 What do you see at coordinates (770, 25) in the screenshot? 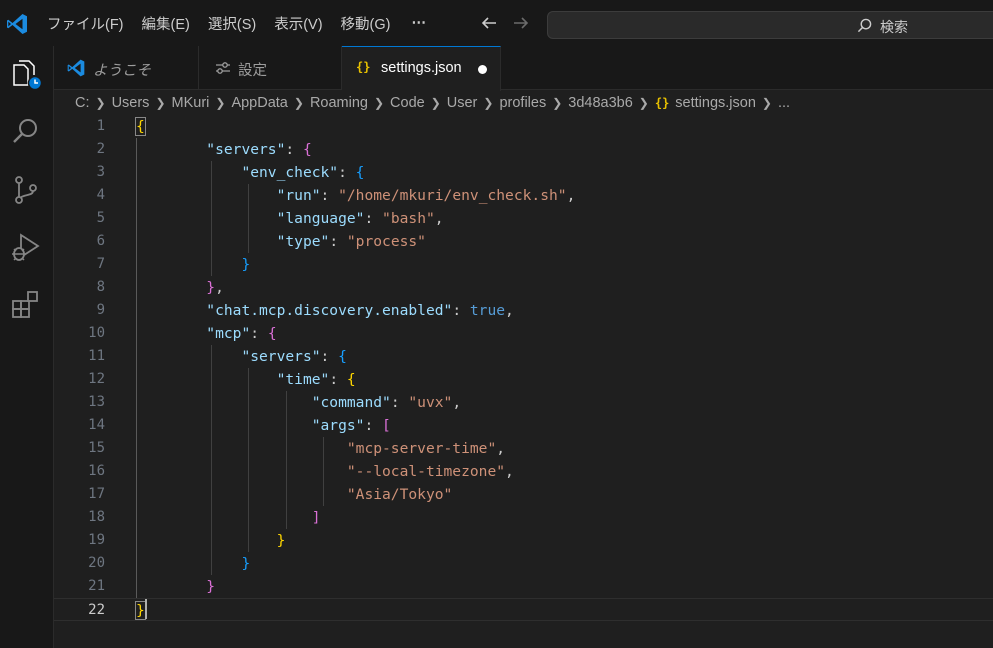
I see `command-center-search: 検索` at bounding box center [770, 25].